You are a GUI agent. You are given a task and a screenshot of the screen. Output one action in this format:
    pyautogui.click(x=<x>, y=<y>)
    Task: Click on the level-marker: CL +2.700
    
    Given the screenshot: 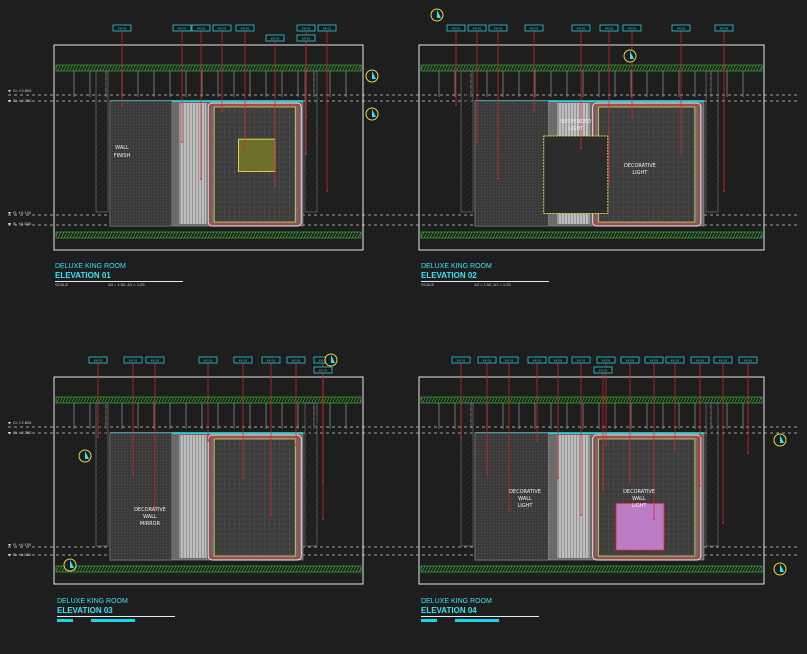 What is the action you would take?
    pyautogui.click(x=22, y=101)
    